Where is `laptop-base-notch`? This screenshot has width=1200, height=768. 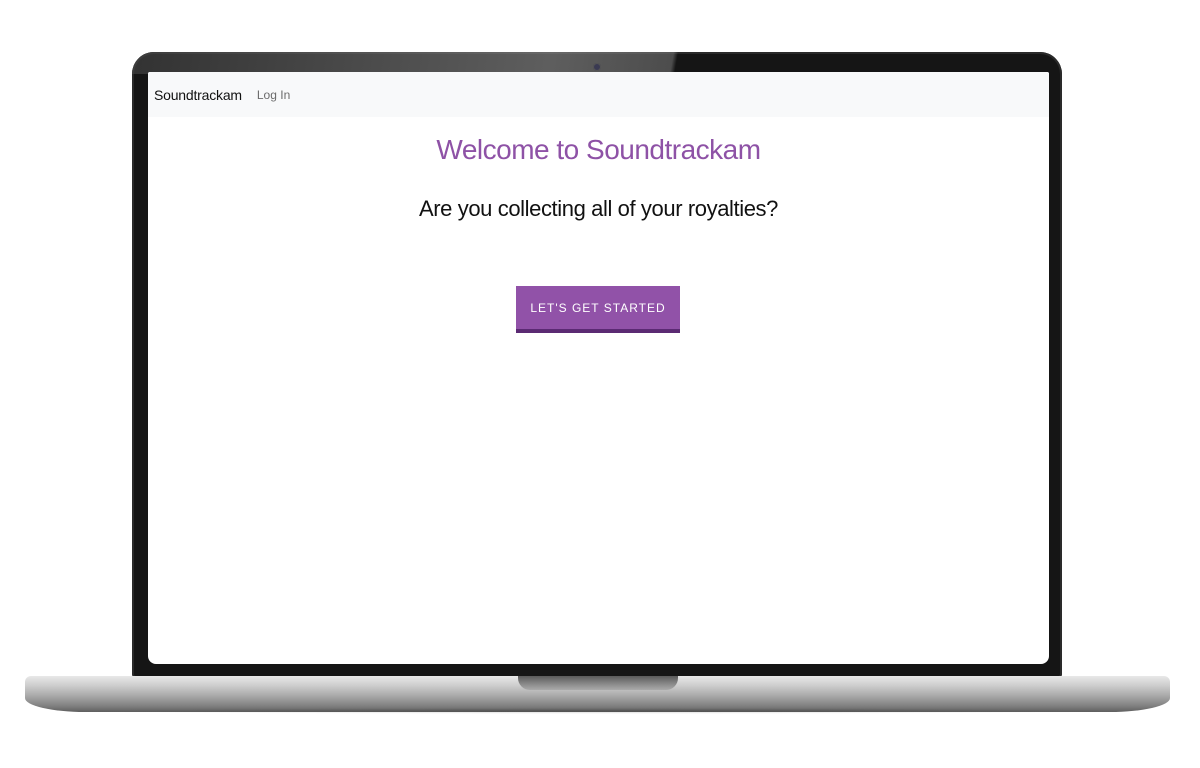
laptop-base-notch is located at coordinates (598, 683).